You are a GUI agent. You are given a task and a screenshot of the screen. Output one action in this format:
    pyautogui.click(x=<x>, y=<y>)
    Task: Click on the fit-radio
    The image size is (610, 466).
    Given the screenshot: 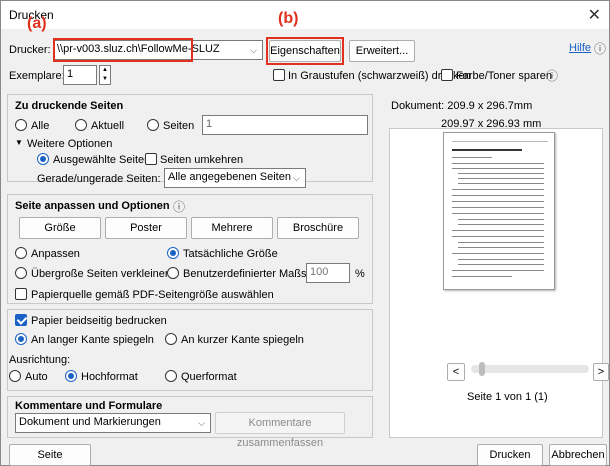 What is the action you would take?
    pyautogui.click(x=21, y=253)
    